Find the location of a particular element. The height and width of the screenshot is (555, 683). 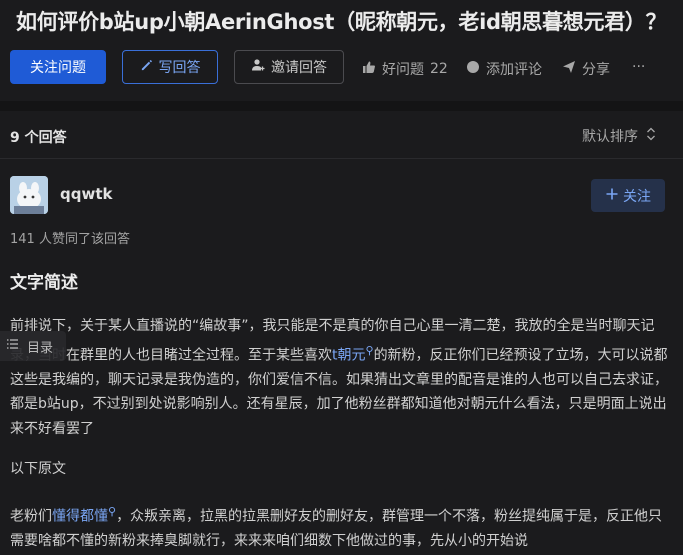

more-button: ··· is located at coordinates (638, 67).